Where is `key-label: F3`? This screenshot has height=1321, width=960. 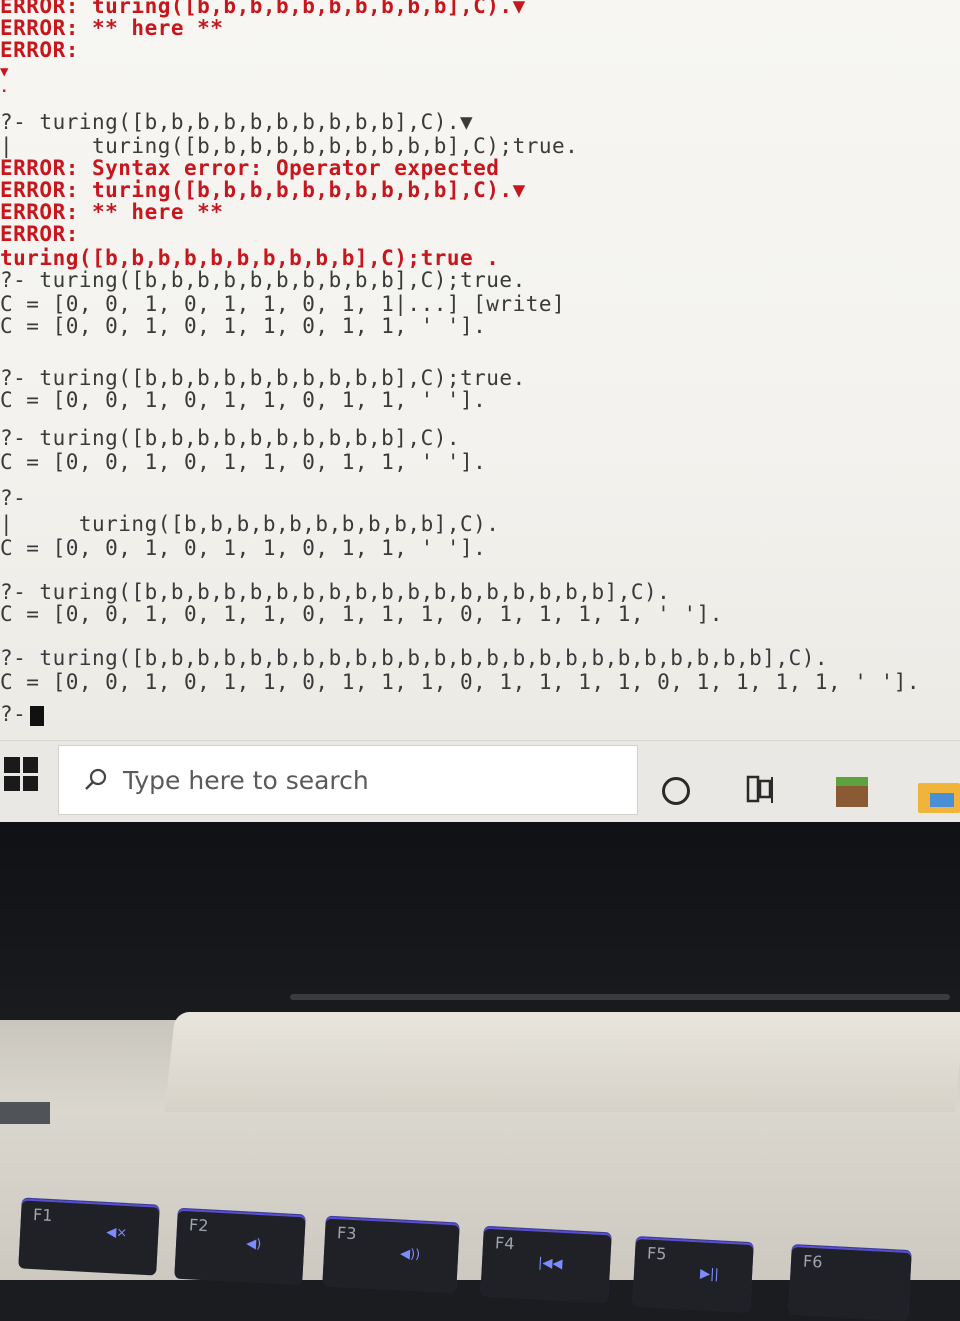
key-label: F3 is located at coordinates (346, 1233).